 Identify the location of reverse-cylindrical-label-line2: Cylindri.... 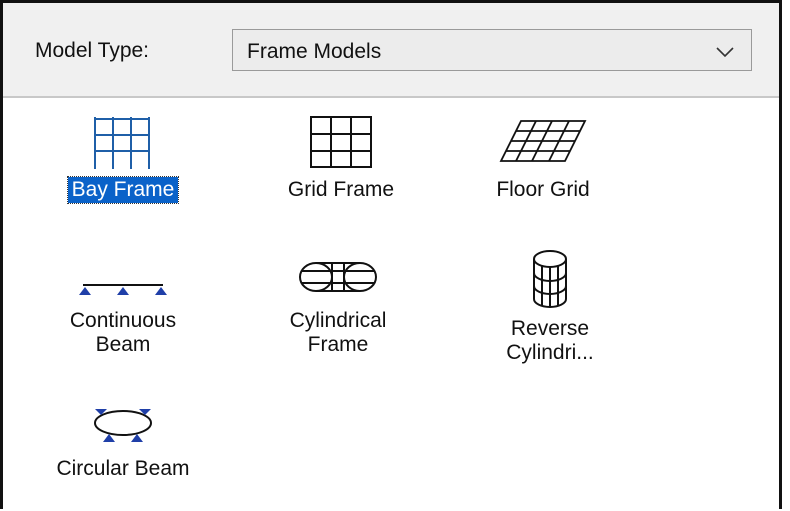
(550, 352).